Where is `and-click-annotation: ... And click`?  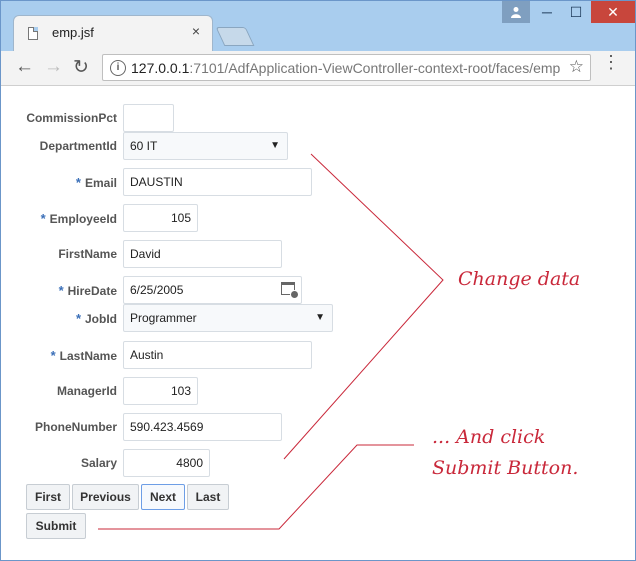
and-click-annotation: ... And click is located at coordinates (489, 437).